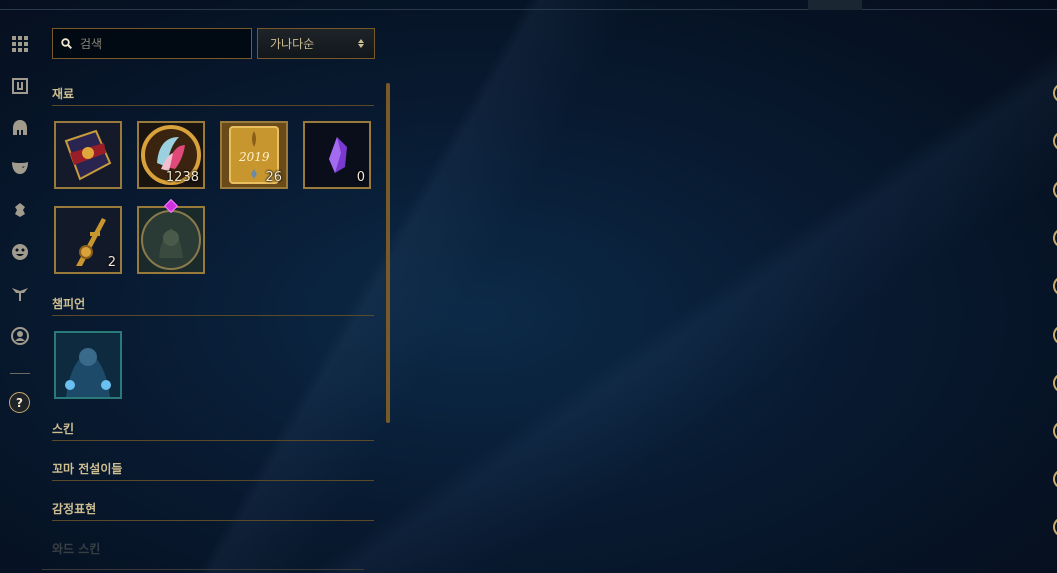 This screenshot has width=1057, height=573. What do you see at coordinates (19, 402) in the screenshot?
I see `help-icon: ?` at bounding box center [19, 402].